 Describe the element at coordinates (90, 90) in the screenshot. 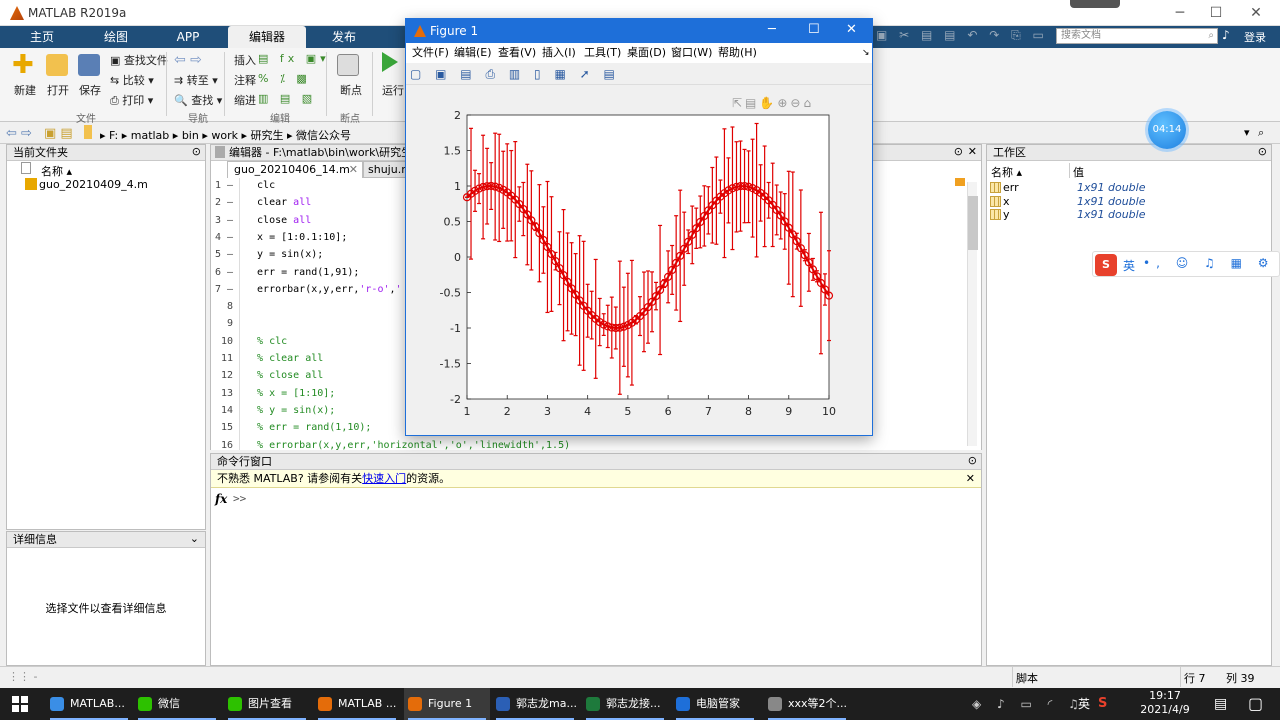

I see `save-button: 保存` at that location.